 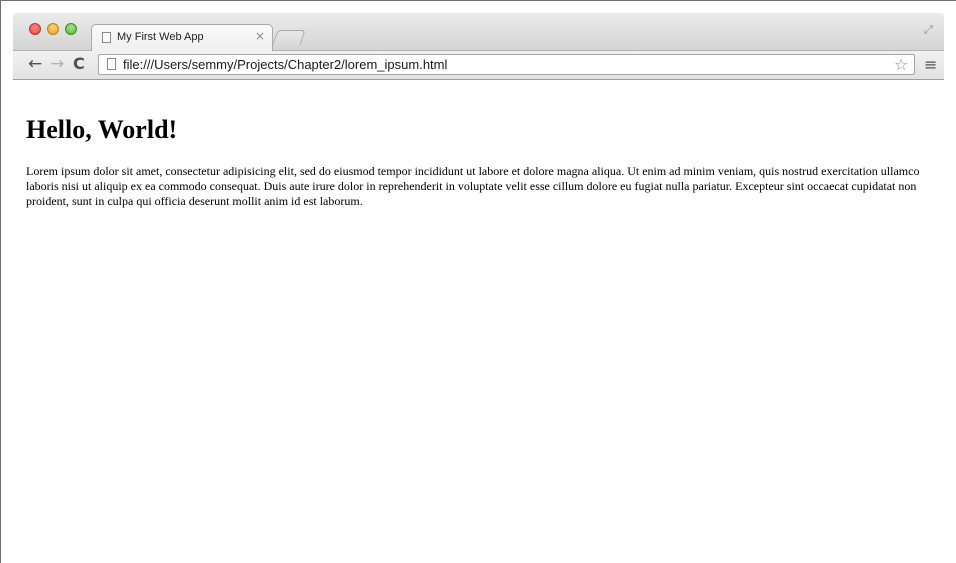 I want to click on tab-title: My First Web App, so click(x=160, y=37).